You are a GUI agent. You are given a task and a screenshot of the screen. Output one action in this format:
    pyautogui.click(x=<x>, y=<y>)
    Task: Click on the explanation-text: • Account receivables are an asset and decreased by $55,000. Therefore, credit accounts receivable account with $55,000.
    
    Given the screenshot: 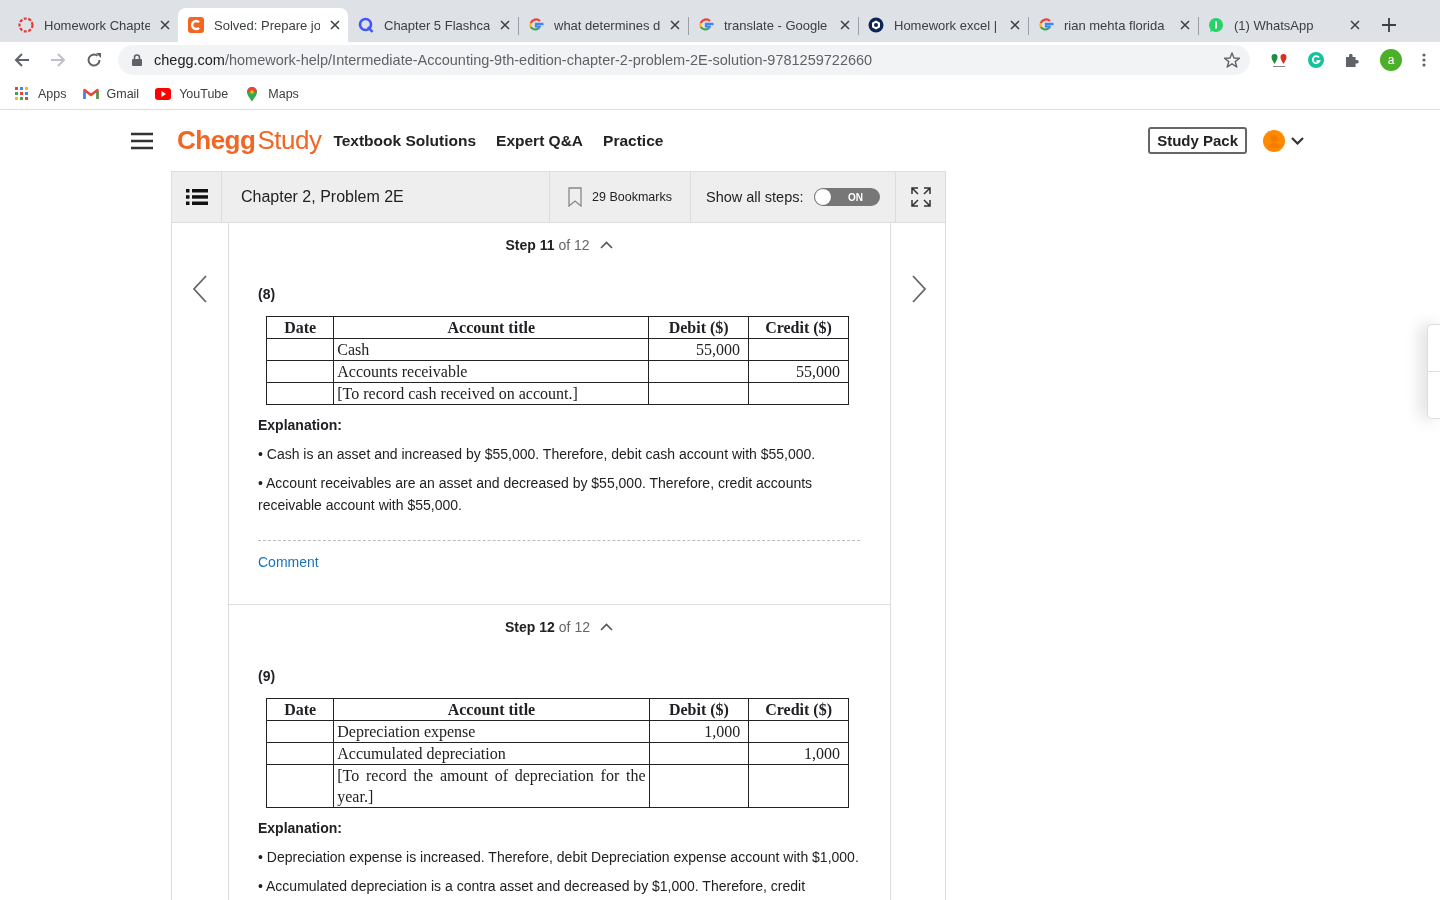 What is the action you would take?
    pyautogui.click(x=536, y=494)
    